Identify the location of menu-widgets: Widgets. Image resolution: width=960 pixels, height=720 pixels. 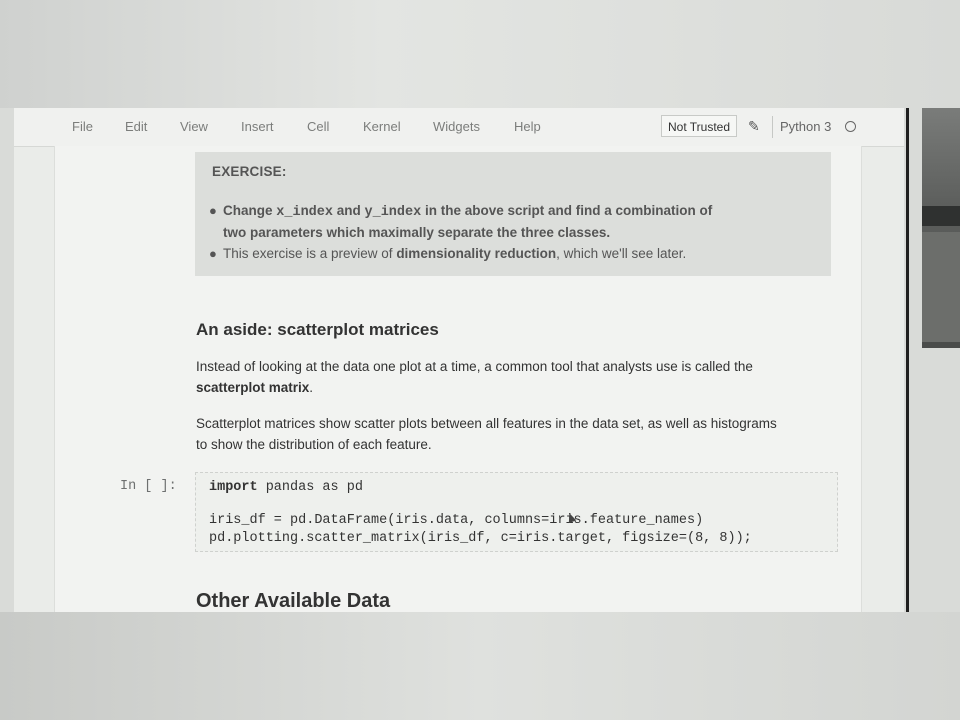
(456, 126).